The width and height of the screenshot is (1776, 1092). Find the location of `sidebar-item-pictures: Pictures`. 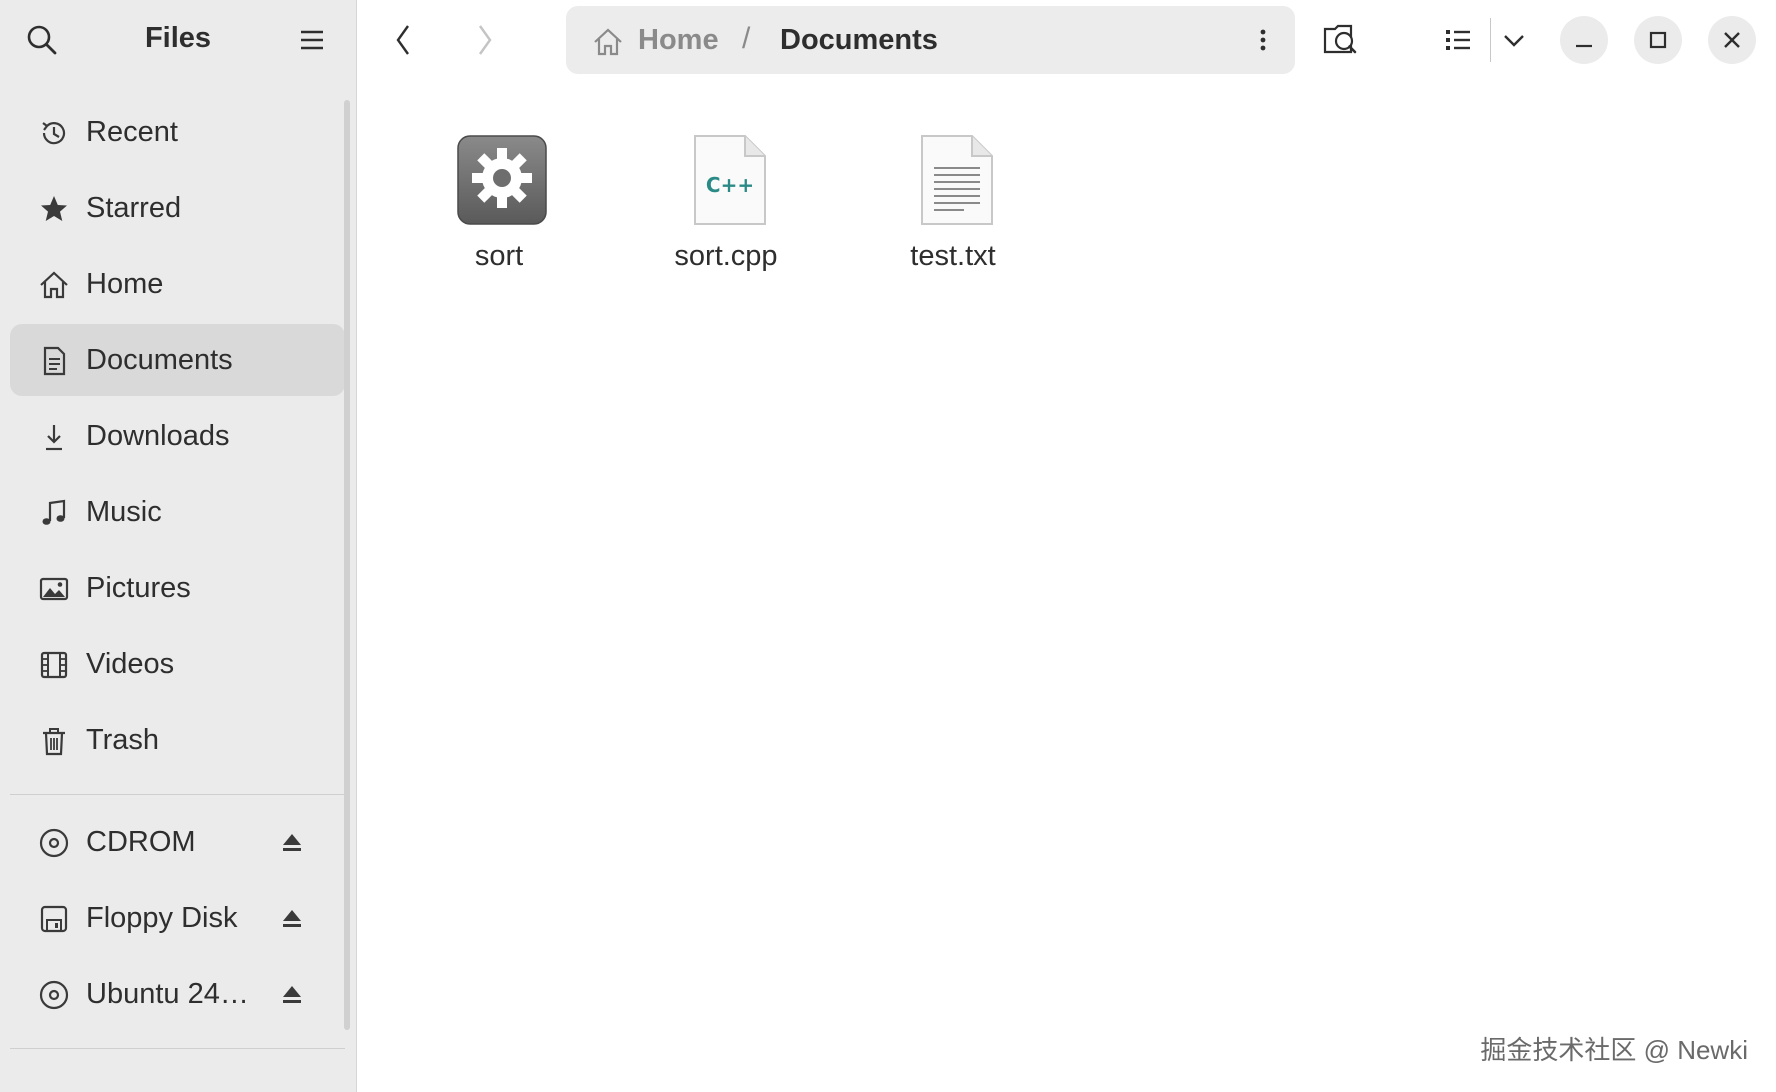

sidebar-item-pictures: Pictures is located at coordinates (177, 588).